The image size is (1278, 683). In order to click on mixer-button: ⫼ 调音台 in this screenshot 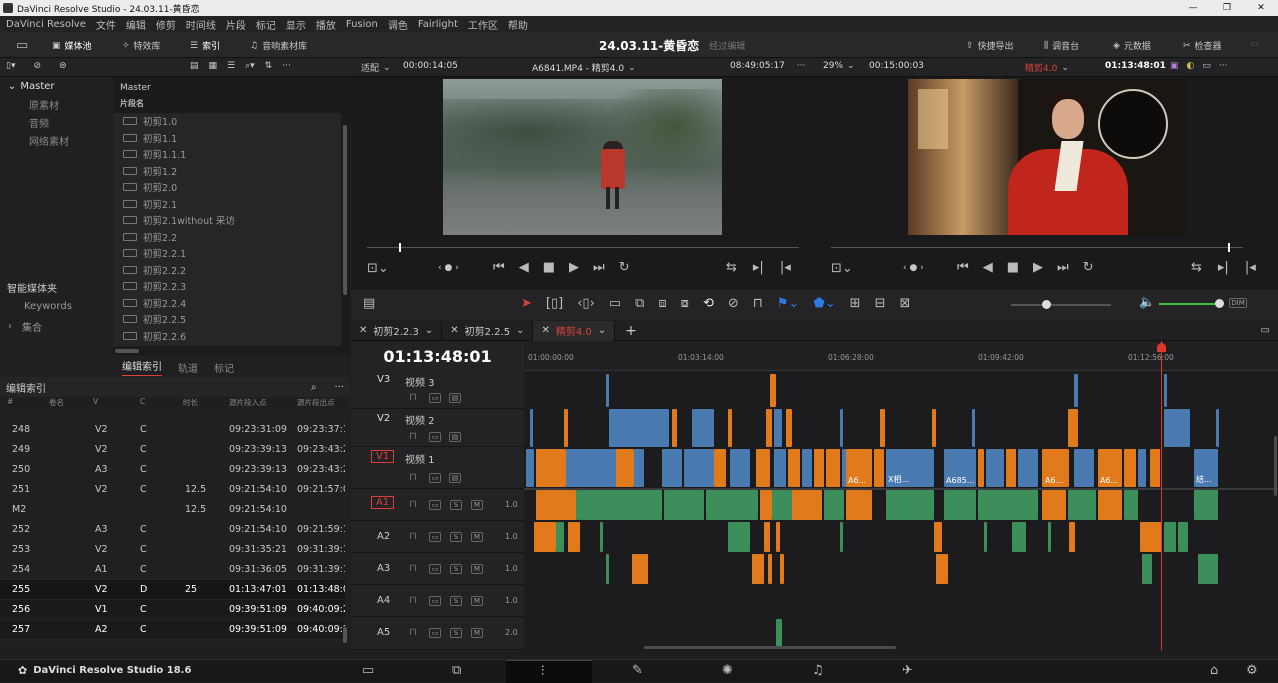, I will do `click(1061, 46)`.